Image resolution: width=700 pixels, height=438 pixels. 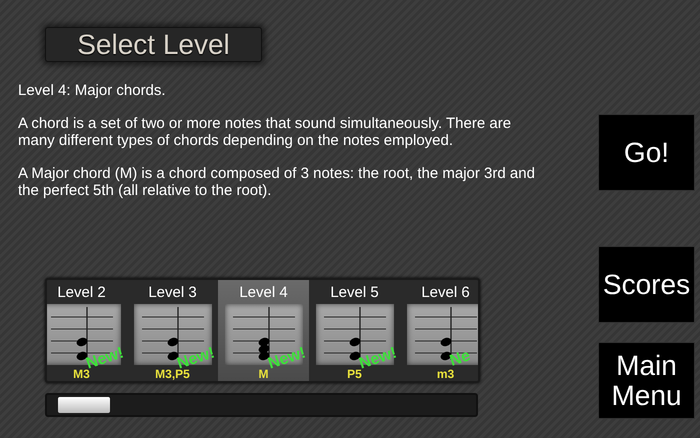 What do you see at coordinates (172, 330) in the screenshot?
I see `level-item: Level 3 New! M3,P5` at bounding box center [172, 330].